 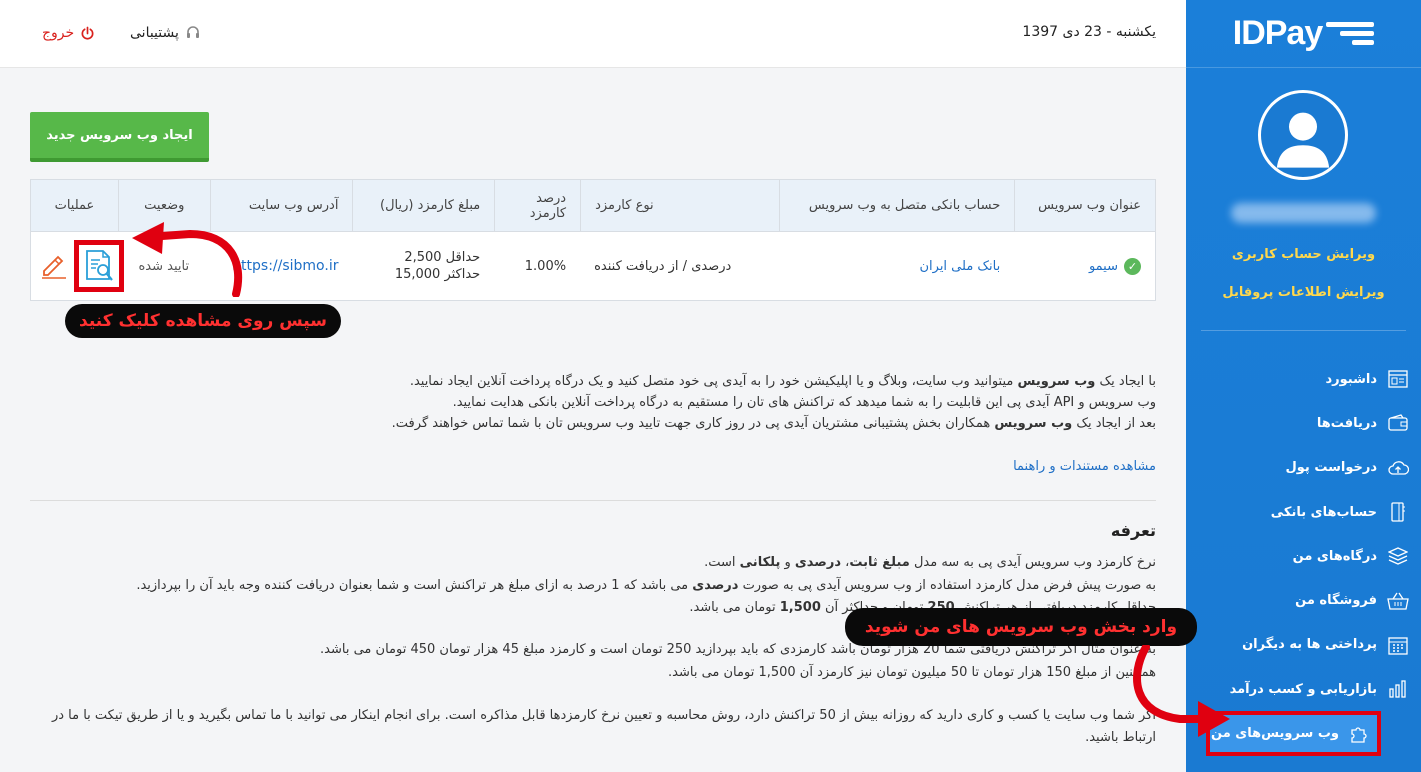 I want to click on view-button, so click(x=99, y=266).